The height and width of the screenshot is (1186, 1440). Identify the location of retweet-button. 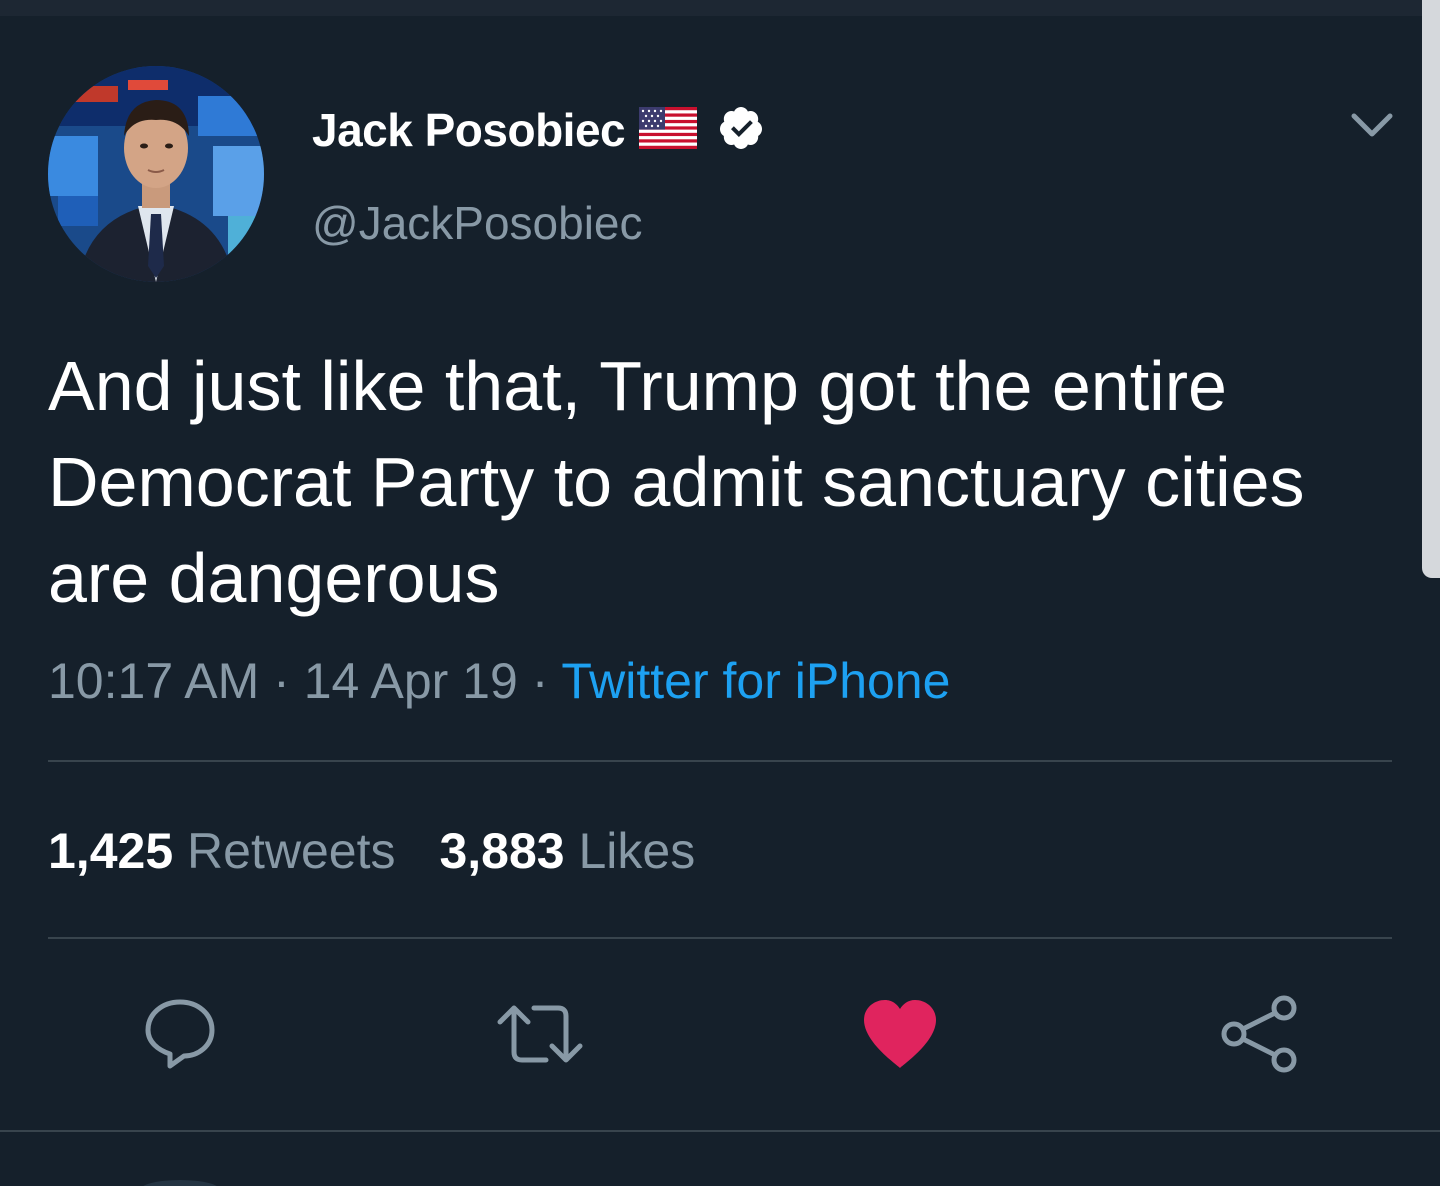
(540, 1036).